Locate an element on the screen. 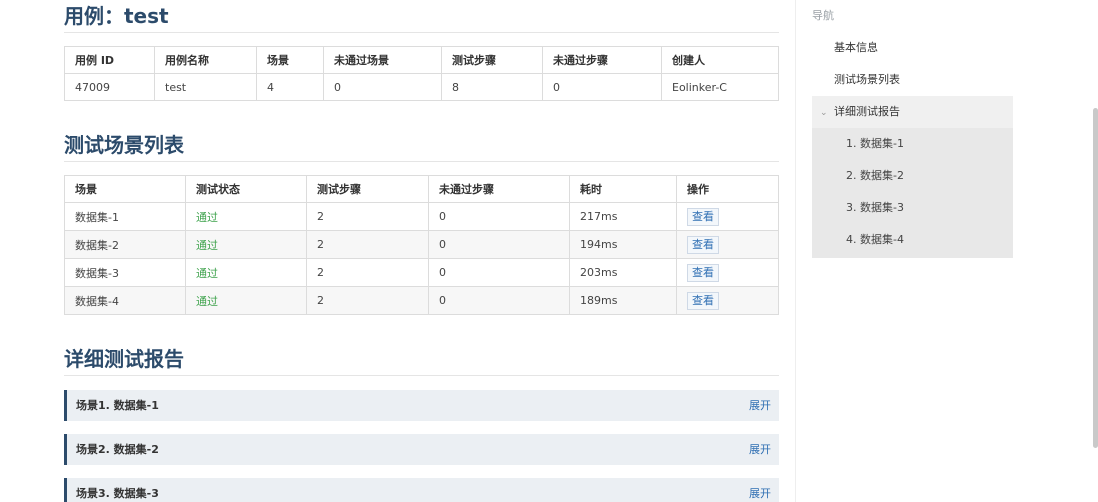 This screenshot has width=1098, height=502. col-failed-scene: 未通过场景 is located at coordinates (383, 60).